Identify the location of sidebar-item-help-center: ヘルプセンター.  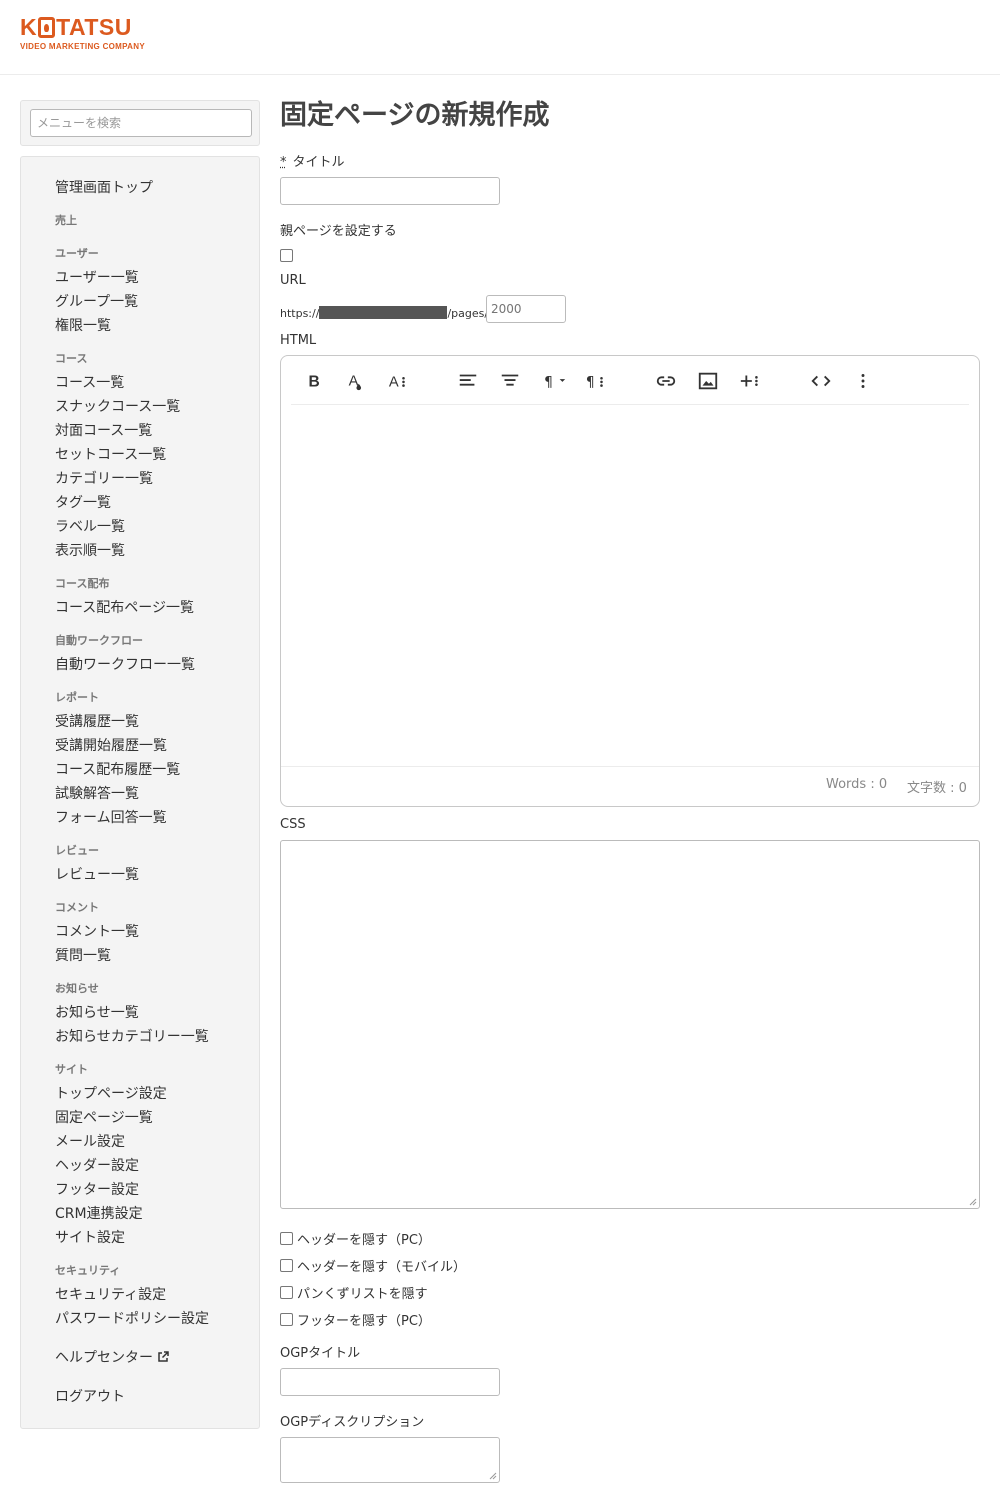
(112, 1358).